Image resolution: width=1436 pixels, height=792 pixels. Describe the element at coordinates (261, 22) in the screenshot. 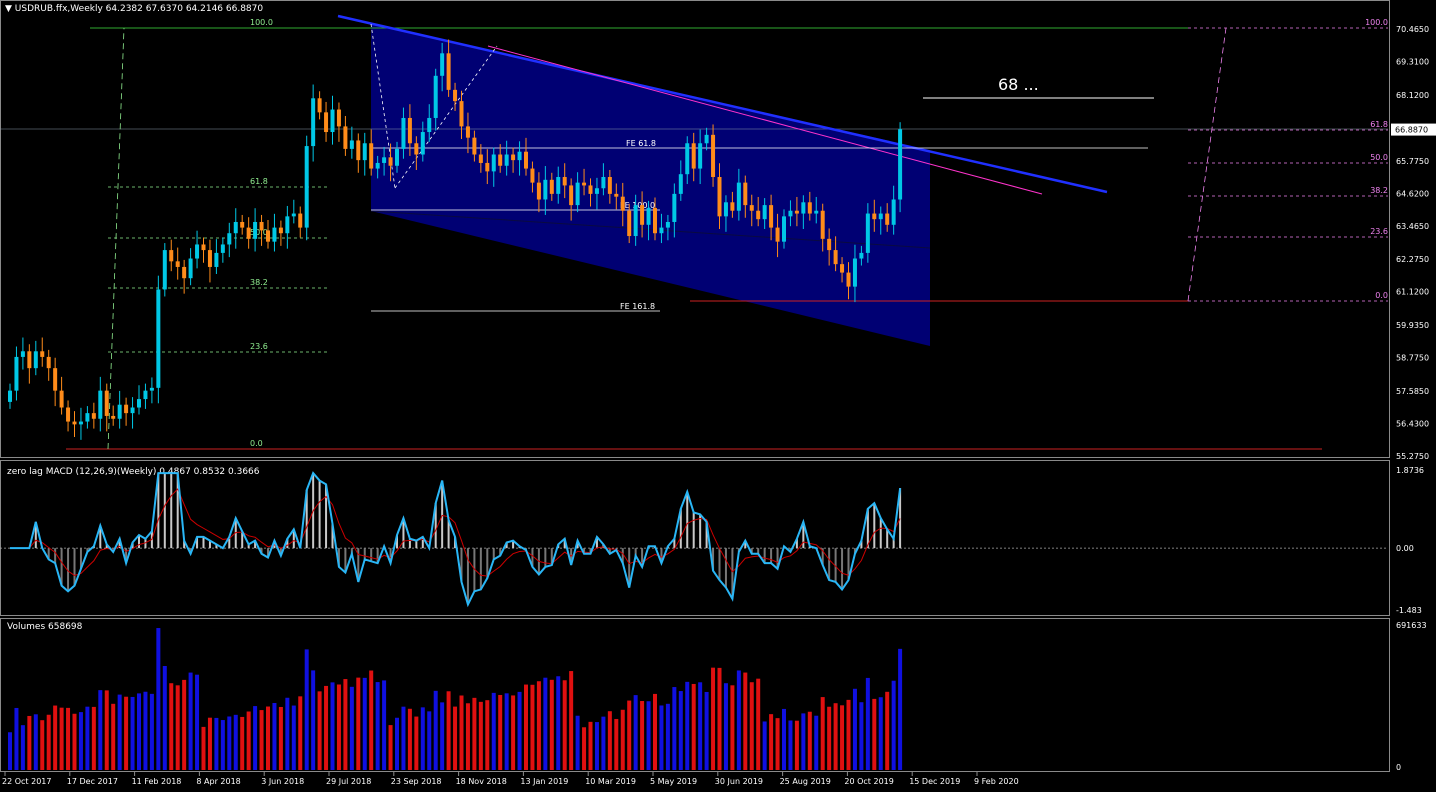

I see `fib-left-level-label: 100.0` at that location.